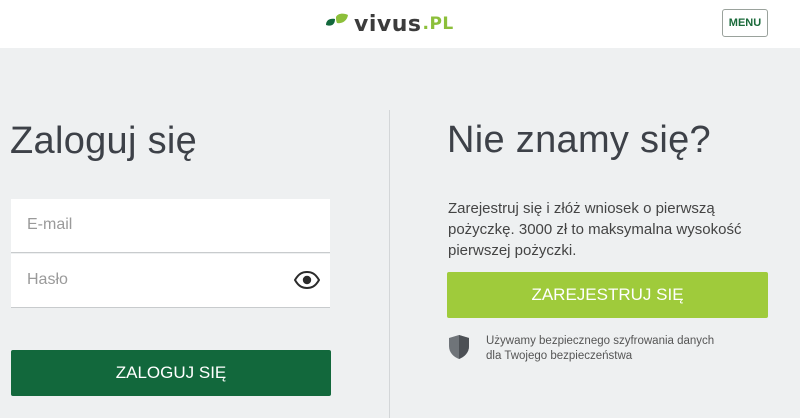 Image resolution: width=800 pixels, height=418 pixels. I want to click on security-line-2: dla Twojego bezpieczeństwa, so click(559, 356).